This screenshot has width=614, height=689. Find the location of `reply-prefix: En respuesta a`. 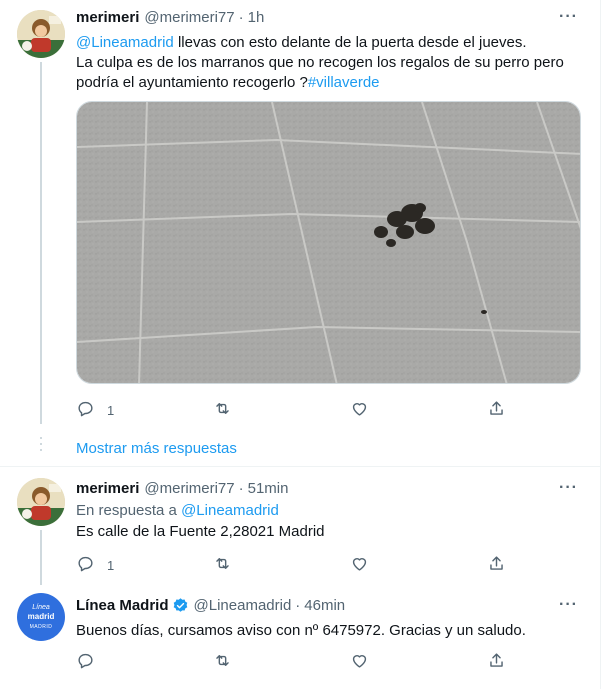

reply-prefix: En respuesta a is located at coordinates (129, 510).